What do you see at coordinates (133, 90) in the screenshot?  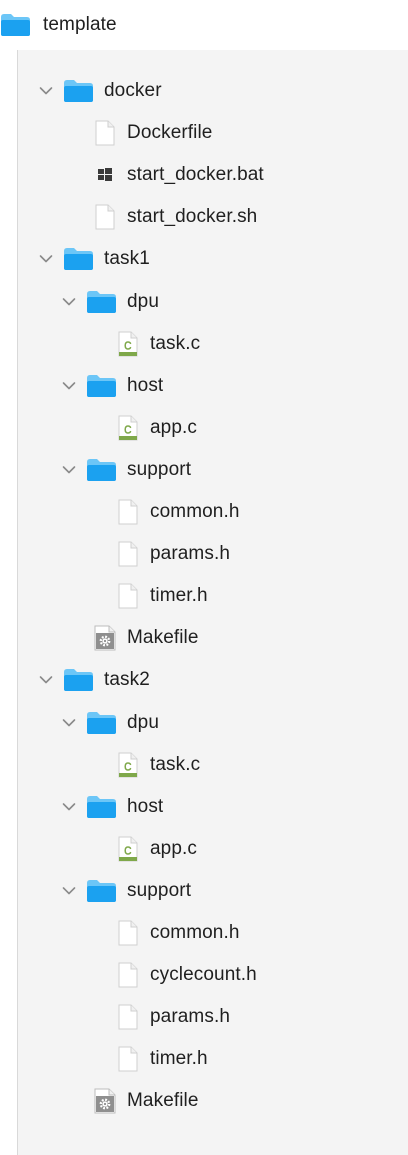 I see `tree-item-label: docker` at bounding box center [133, 90].